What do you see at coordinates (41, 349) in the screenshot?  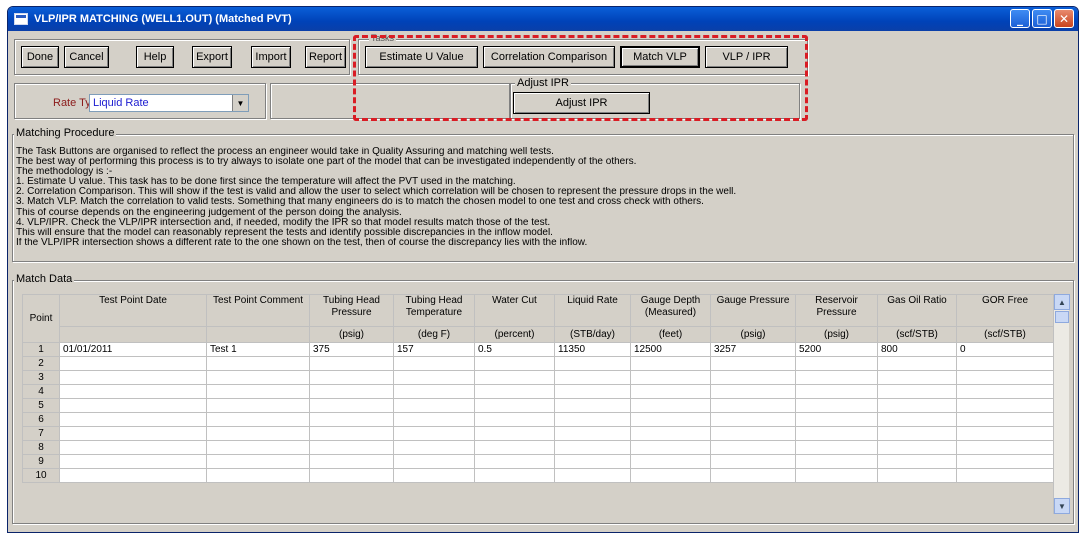 I see `row-number: 1` at bounding box center [41, 349].